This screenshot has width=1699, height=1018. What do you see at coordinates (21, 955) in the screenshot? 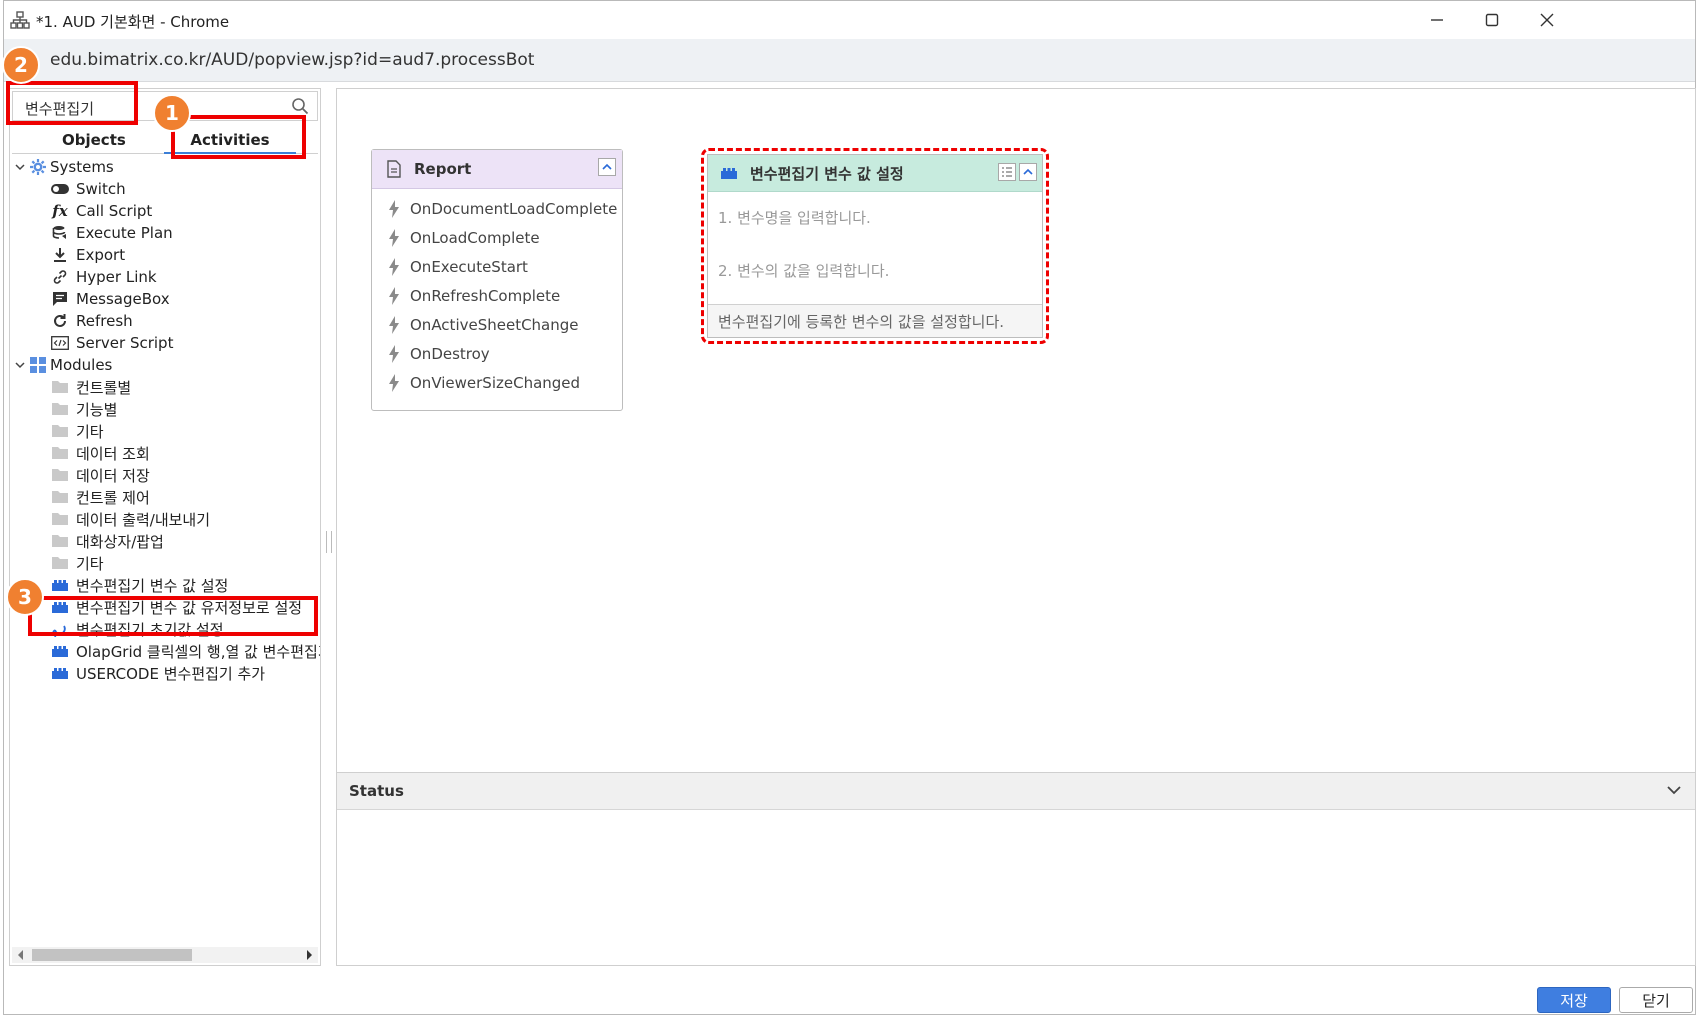
I see `scroll-left-icon` at bounding box center [21, 955].